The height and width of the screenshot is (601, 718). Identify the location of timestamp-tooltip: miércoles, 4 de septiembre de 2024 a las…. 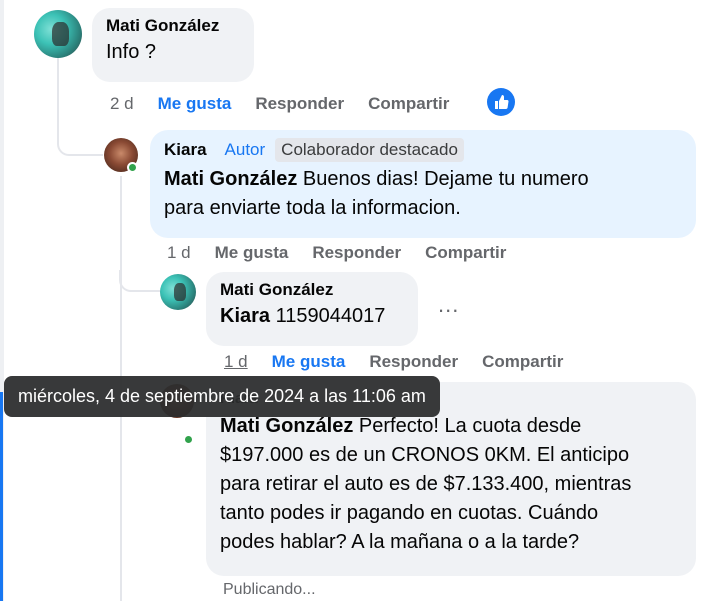
(222, 396).